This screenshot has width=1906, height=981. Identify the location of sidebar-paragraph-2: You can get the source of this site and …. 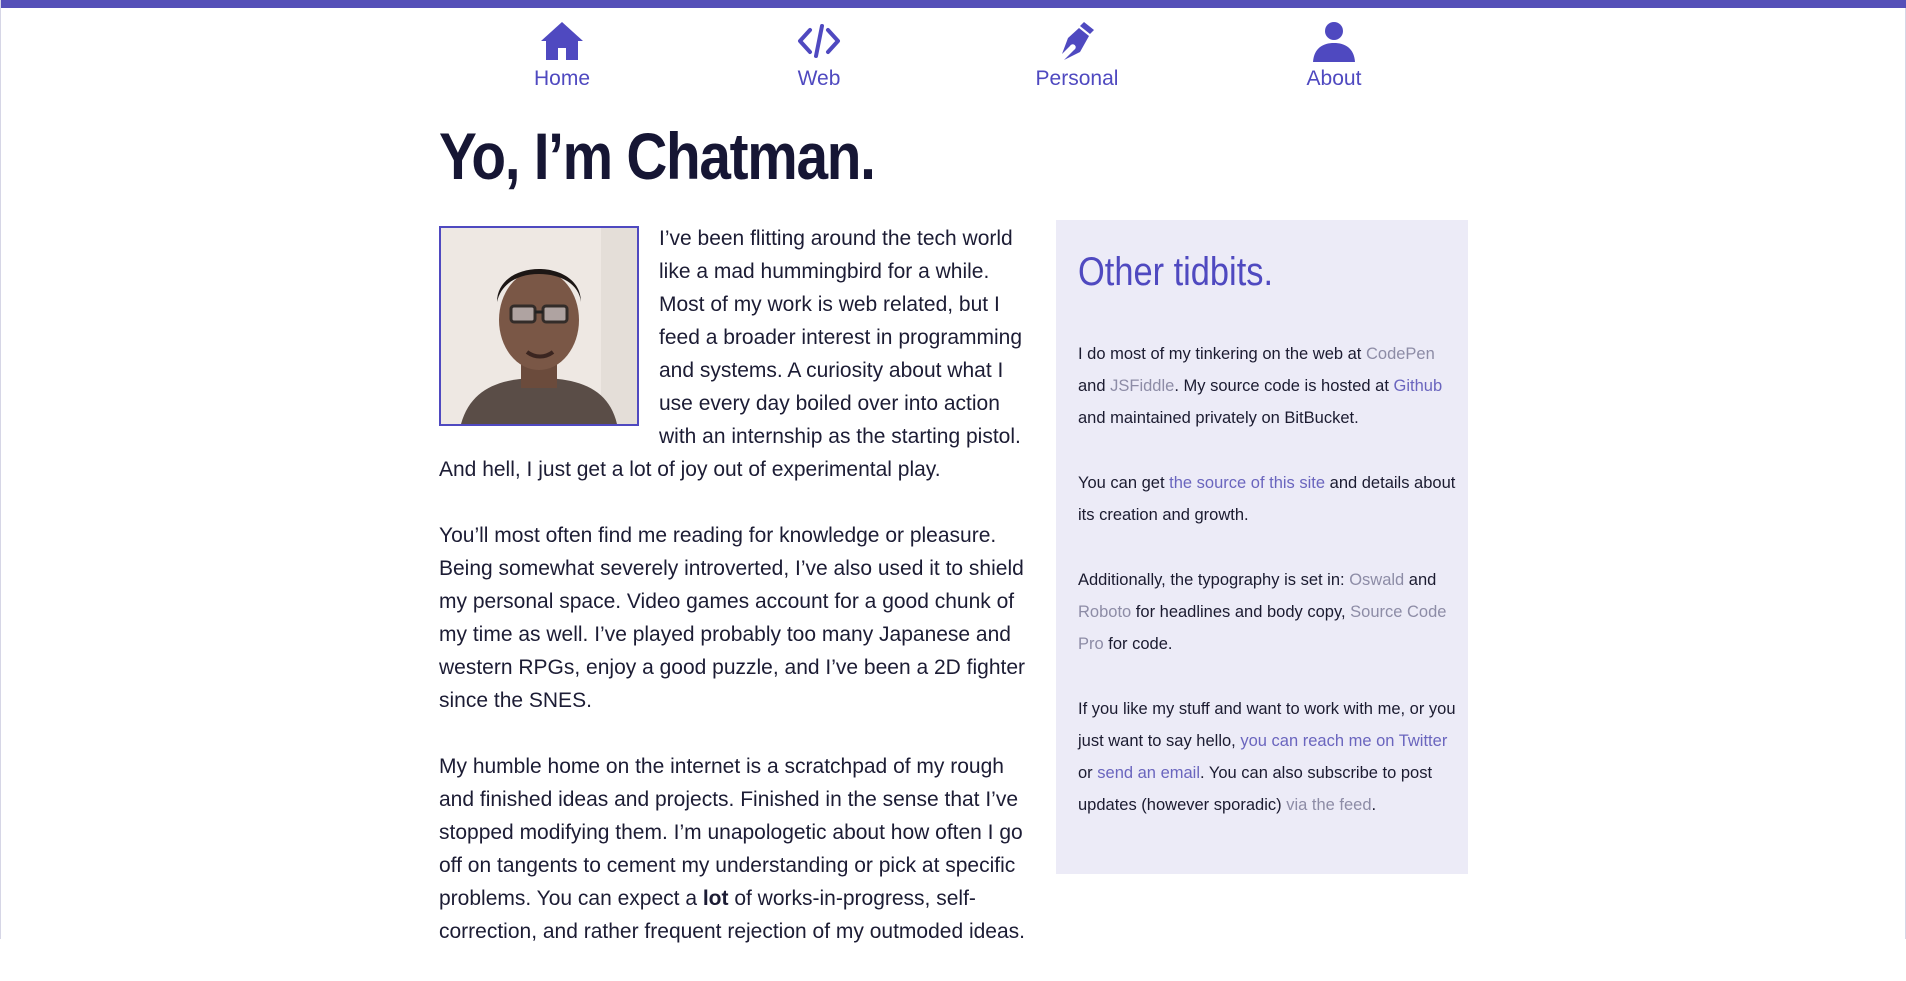
(1268, 499).